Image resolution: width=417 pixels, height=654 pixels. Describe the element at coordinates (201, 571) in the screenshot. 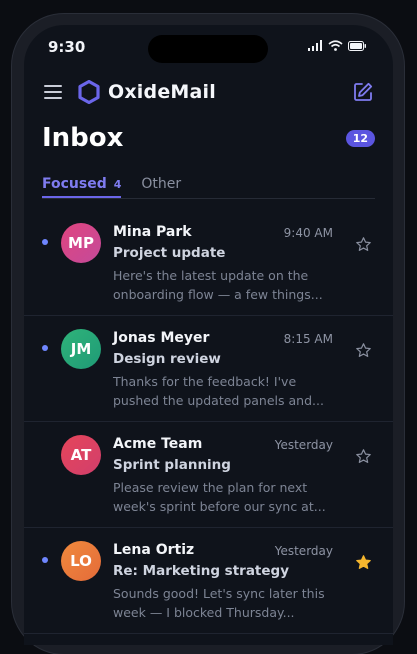

I see `email-subject: Re: Marketing strategy` at that location.